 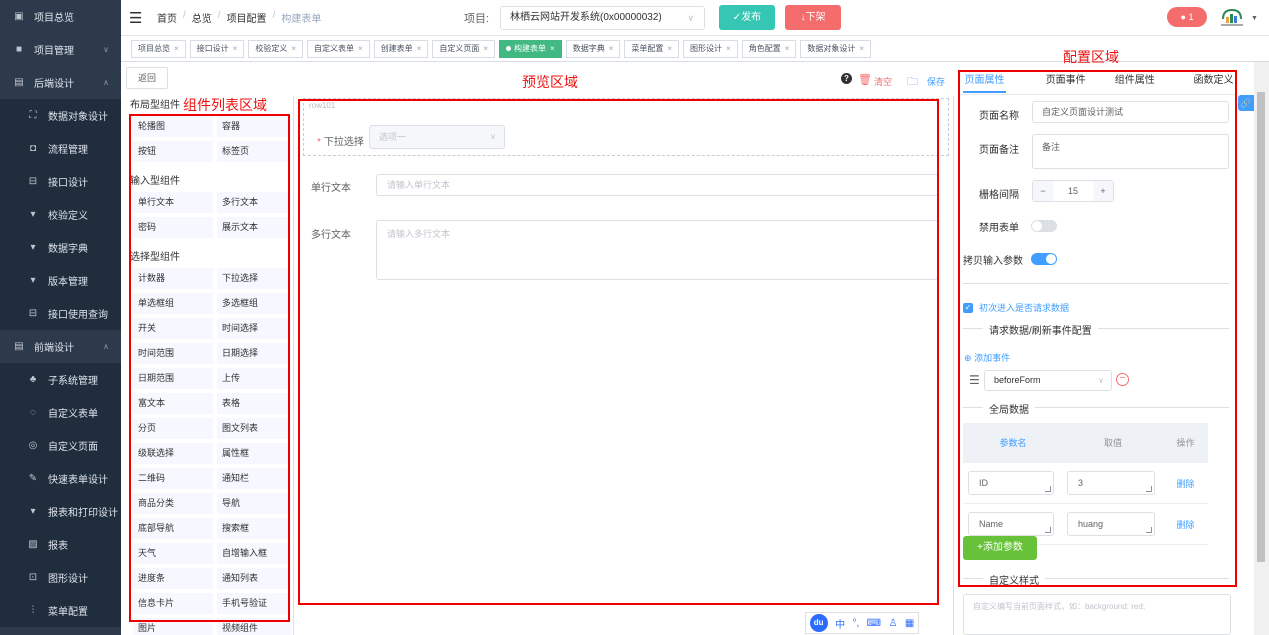 I want to click on tab-tag: 校验定义 ×, so click(x=276, y=48).